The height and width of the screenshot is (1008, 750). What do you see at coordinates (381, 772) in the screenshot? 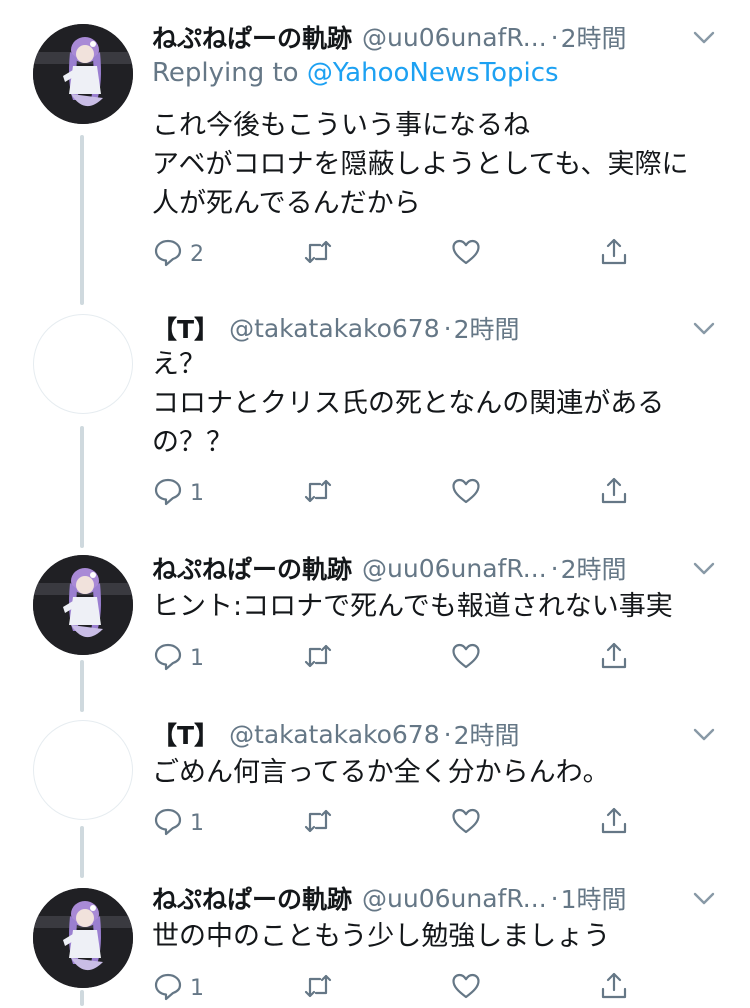
I see `tweet-text: ごめん何言ってるか全く分からんわ。` at bounding box center [381, 772].